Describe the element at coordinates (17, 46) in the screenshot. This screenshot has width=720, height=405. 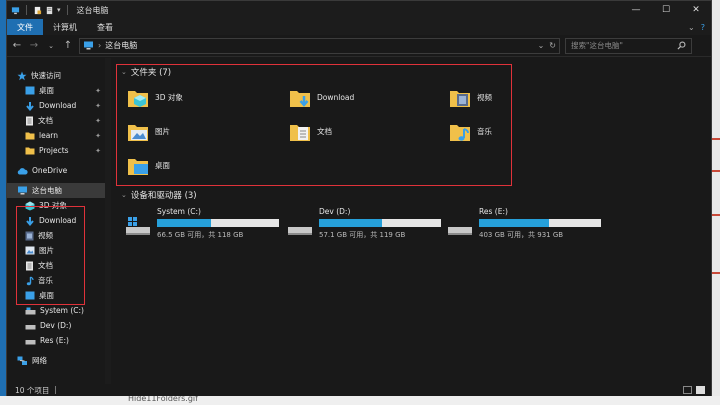
I see `back-button: ←` at that location.